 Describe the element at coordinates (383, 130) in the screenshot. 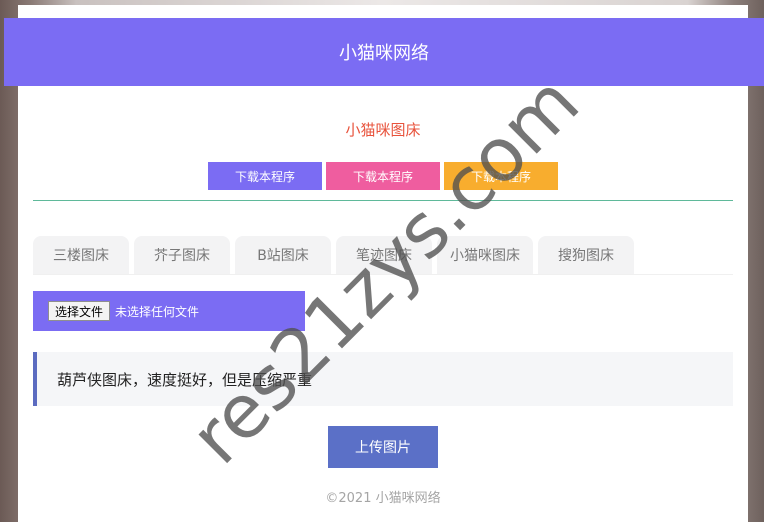

I see `page-subtitle: 小猫咪图床` at that location.